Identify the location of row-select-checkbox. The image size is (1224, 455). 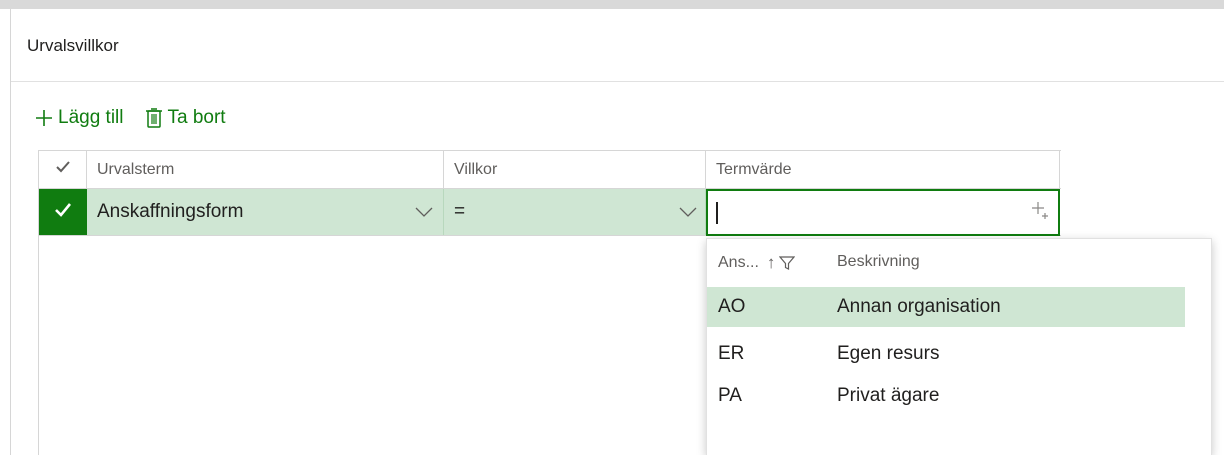
(63, 212).